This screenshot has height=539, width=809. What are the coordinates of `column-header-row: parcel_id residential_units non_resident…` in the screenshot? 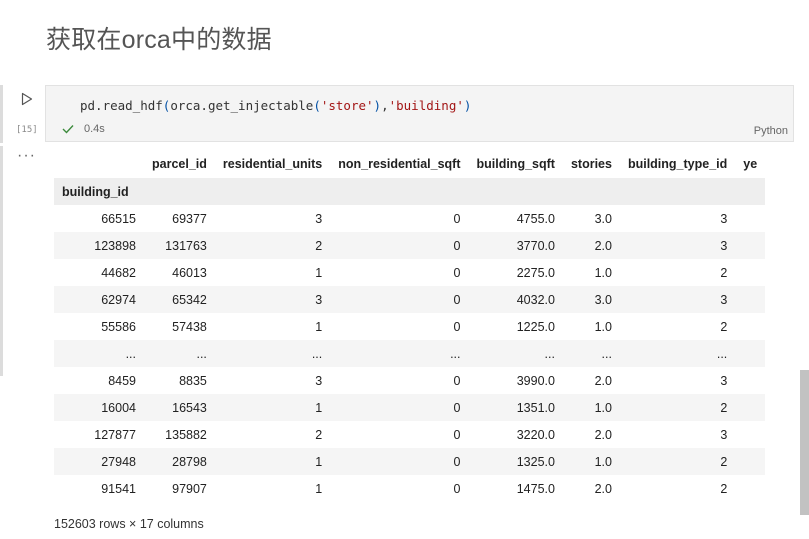 It's located at (409, 164).